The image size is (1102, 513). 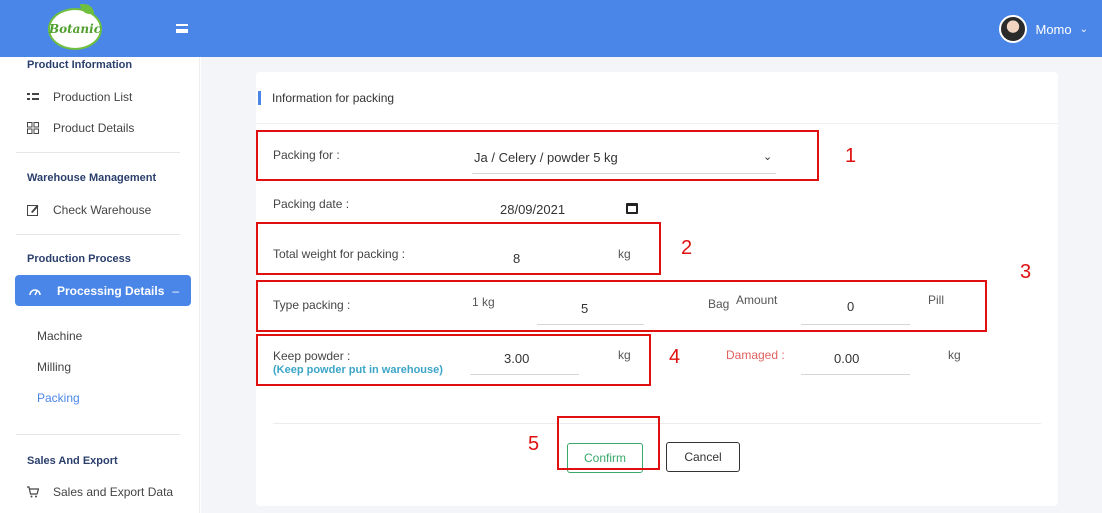 I want to click on grid-icon, so click(x=33, y=128).